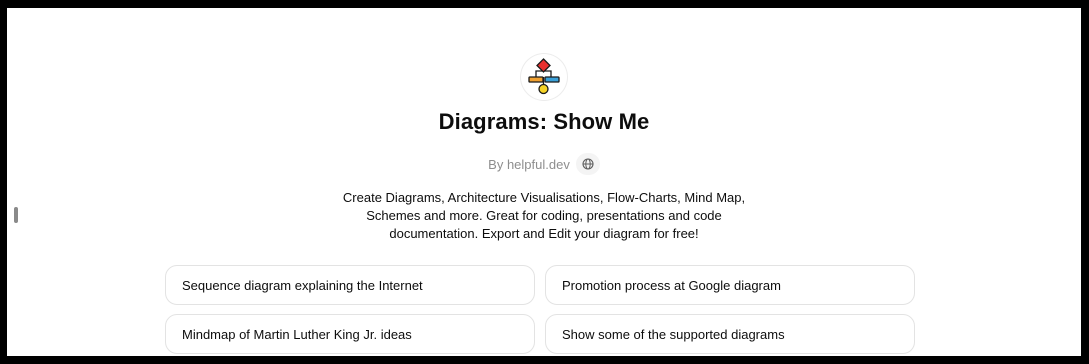 This screenshot has height=364, width=1089. I want to click on conversation-starter-button: Sequence diagram explaining the Internet, so click(350, 285).